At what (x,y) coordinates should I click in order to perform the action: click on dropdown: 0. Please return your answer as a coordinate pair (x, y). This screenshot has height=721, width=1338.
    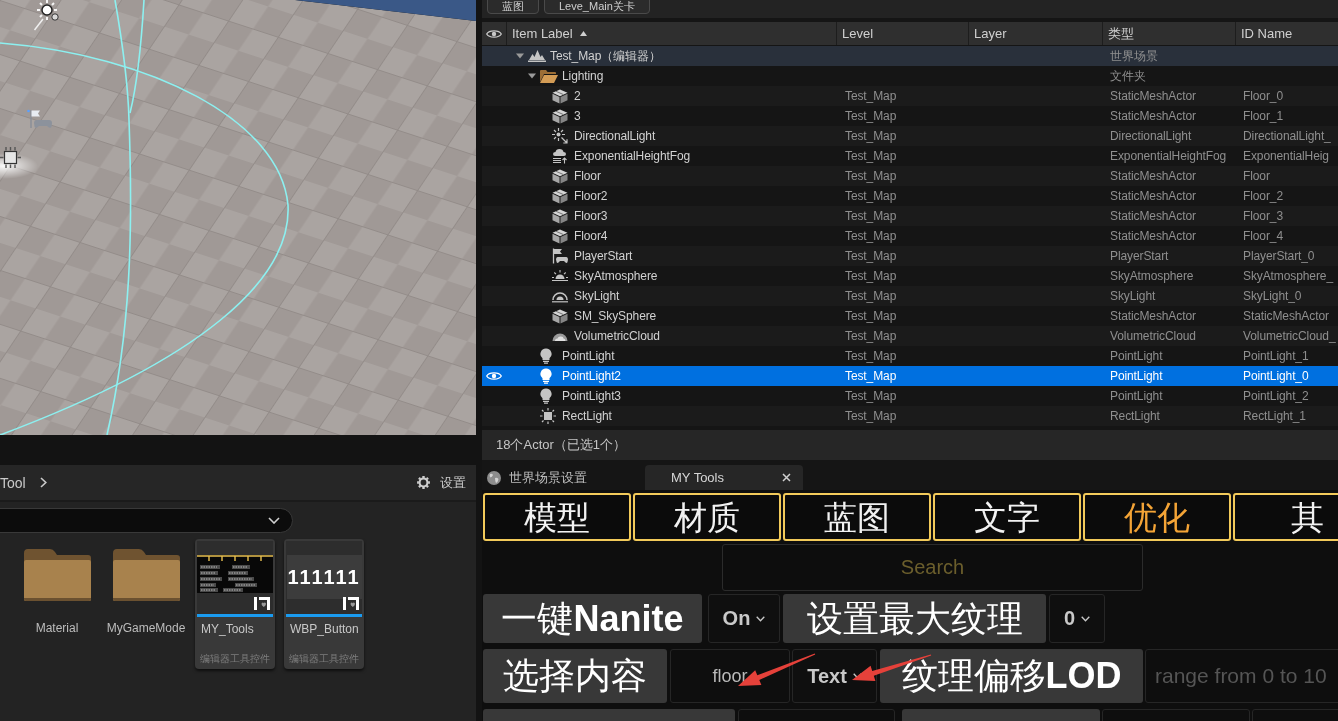
    Looking at the image, I should click on (1077, 618).